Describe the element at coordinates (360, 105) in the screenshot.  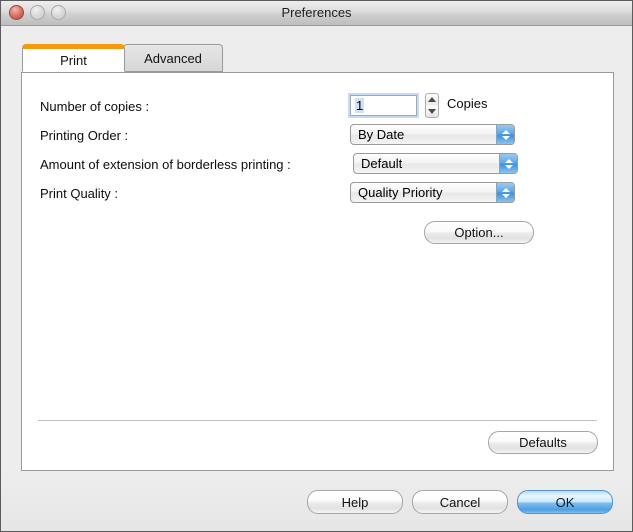
I see `number-of-copies-value: 1` at that location.